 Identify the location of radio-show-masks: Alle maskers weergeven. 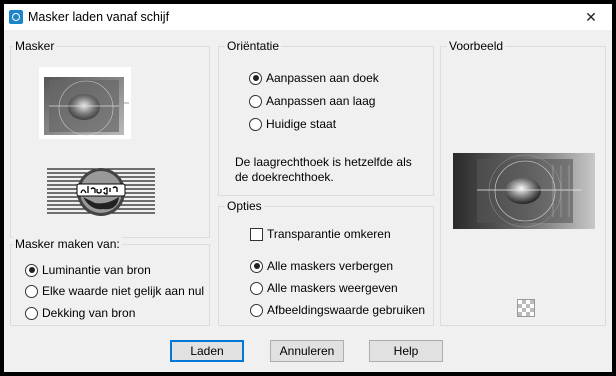
(324, 288).